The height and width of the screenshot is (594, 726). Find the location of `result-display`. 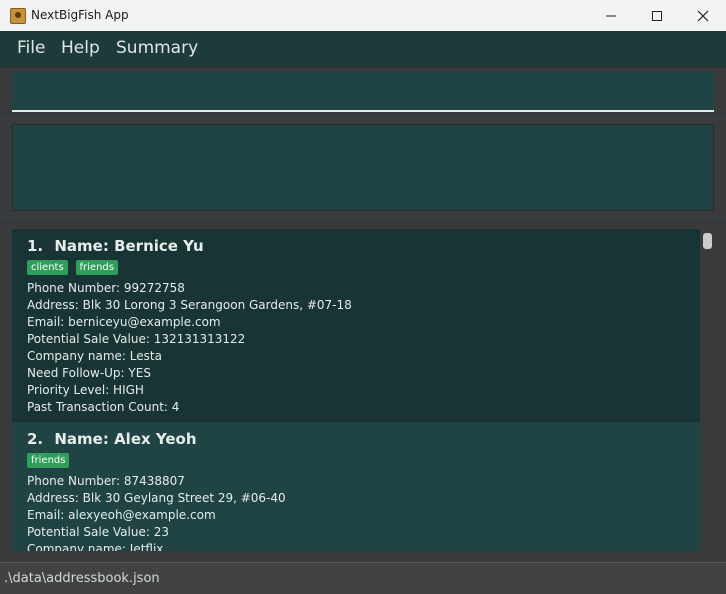

result-display is located at coordinates (363, 167).